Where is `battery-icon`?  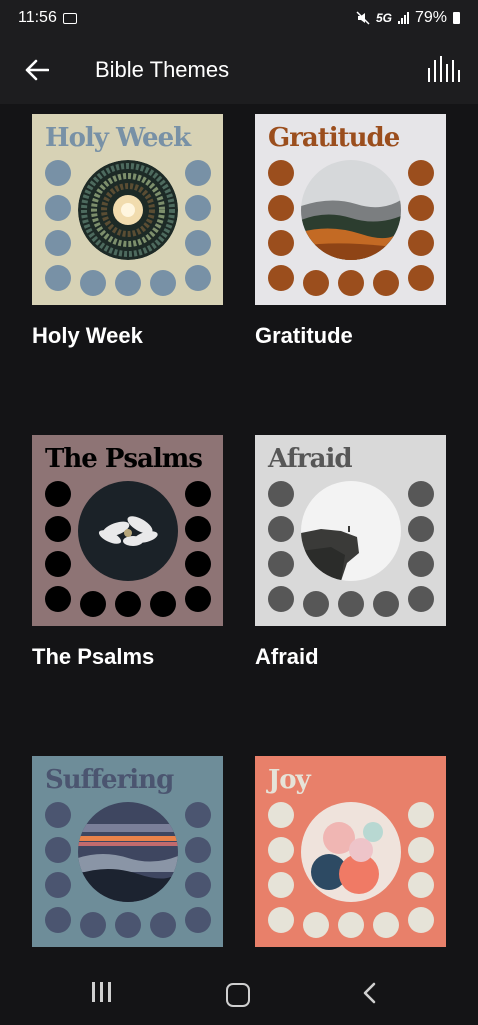 battery-icon is located at coordinates (456, 18).